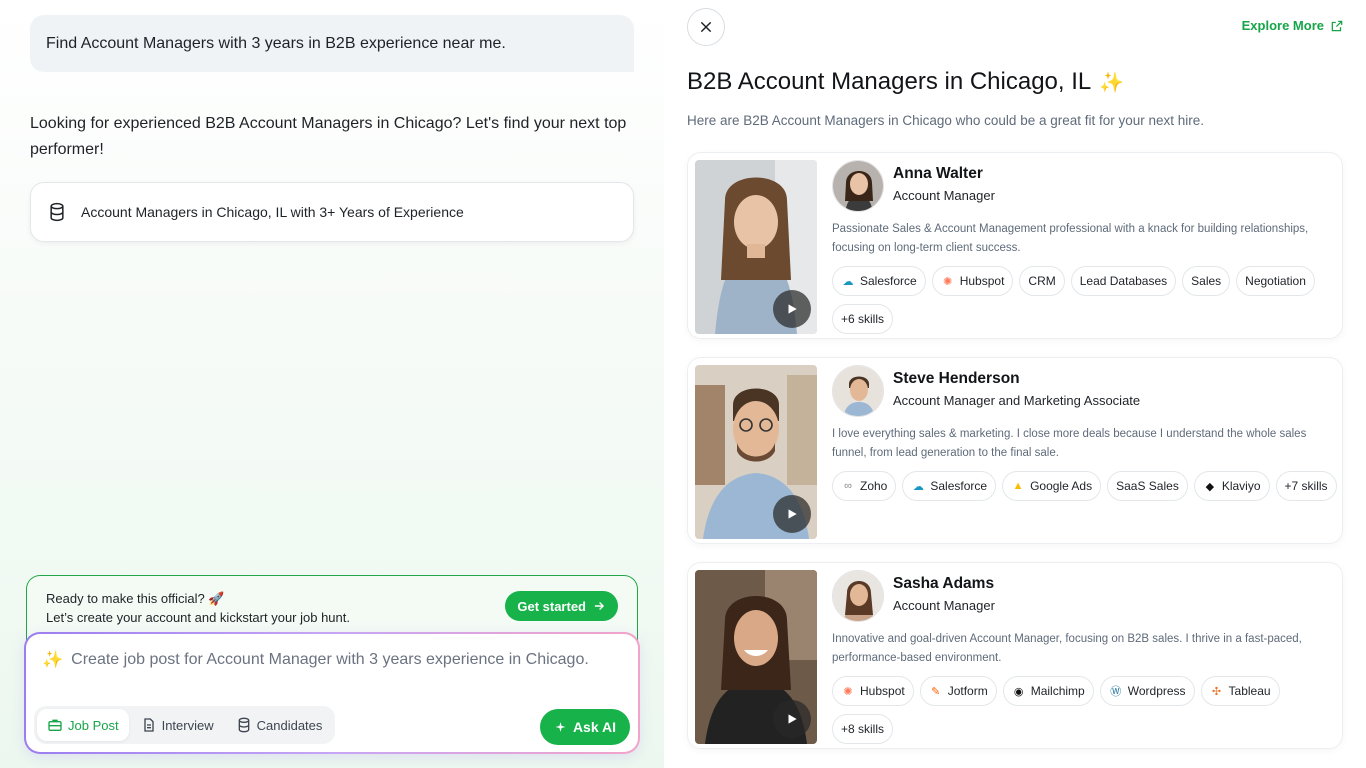 The width and height of the screenshot is (1366, 768). What do you see at coordinates (967, 691) in the screenshot?
I see `skill-label: Jotform` at bounding box center [967, 691].